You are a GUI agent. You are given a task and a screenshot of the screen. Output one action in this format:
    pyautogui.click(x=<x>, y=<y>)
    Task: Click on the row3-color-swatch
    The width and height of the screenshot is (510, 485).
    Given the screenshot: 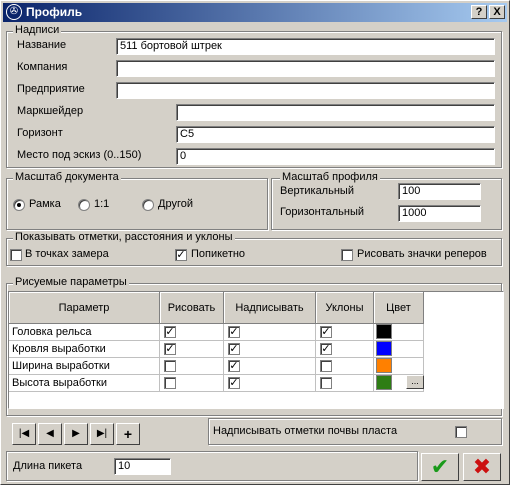 What is the action you would take?
    pyautogui.click(x=384, y=365)
    